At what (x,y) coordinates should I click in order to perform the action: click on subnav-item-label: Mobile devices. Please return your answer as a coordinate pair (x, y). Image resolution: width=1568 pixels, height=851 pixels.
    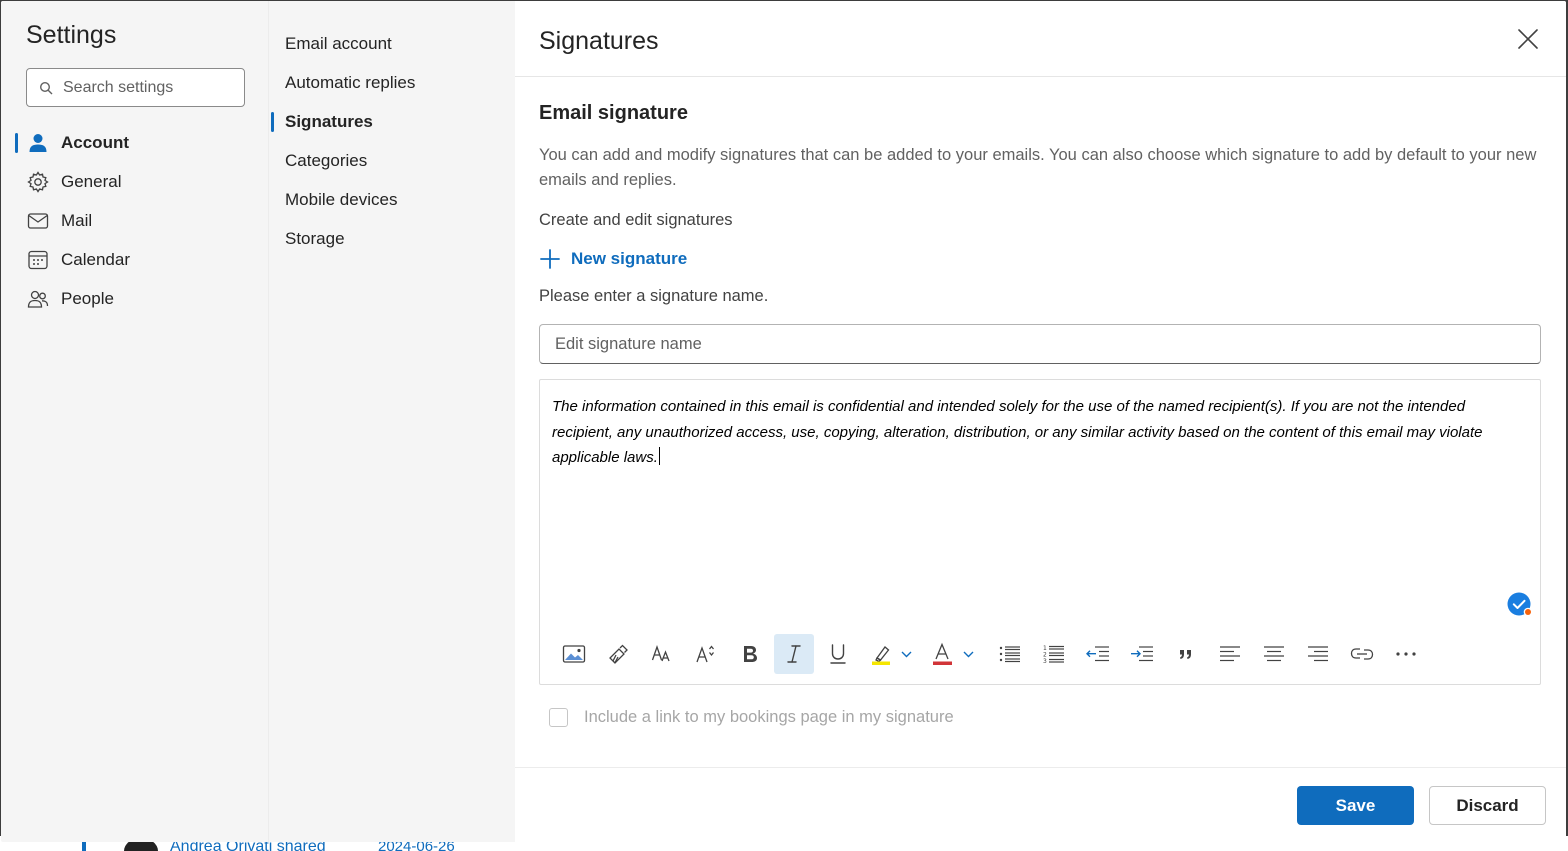
    Looking at the image, I should click on (341, 199).